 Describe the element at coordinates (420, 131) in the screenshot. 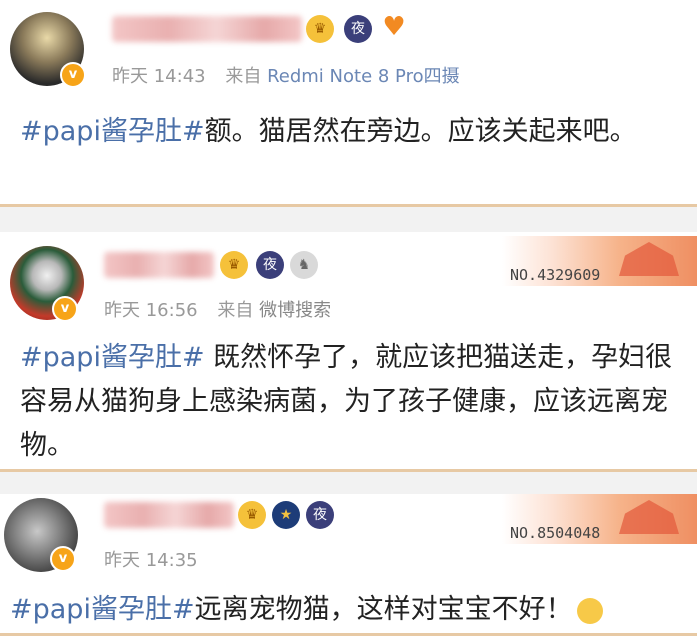

I see `post-text: 额。猫居然在旁边。应该关起来吧。` at that location.